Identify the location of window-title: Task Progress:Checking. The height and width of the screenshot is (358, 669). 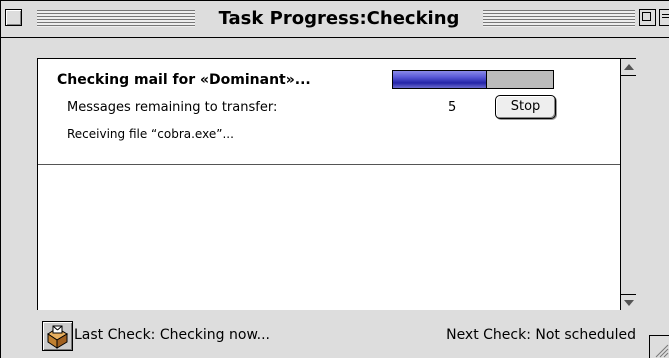
(339, 19).